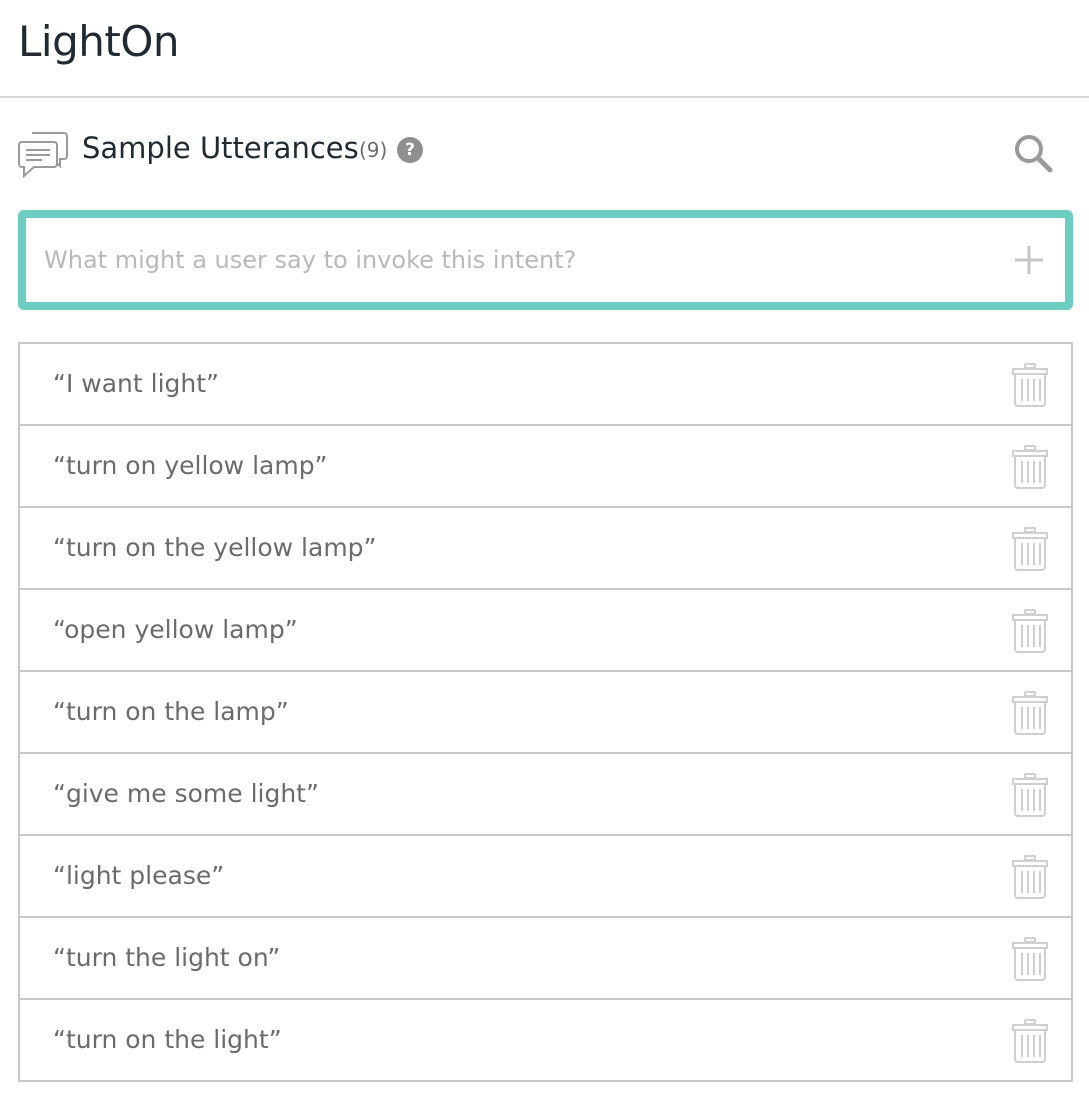 This screenshot has height=1111, width=1089. Describe the element at coordinates (545, 877) in the screenshot. I see `utterance-row: “light please”` at that location.